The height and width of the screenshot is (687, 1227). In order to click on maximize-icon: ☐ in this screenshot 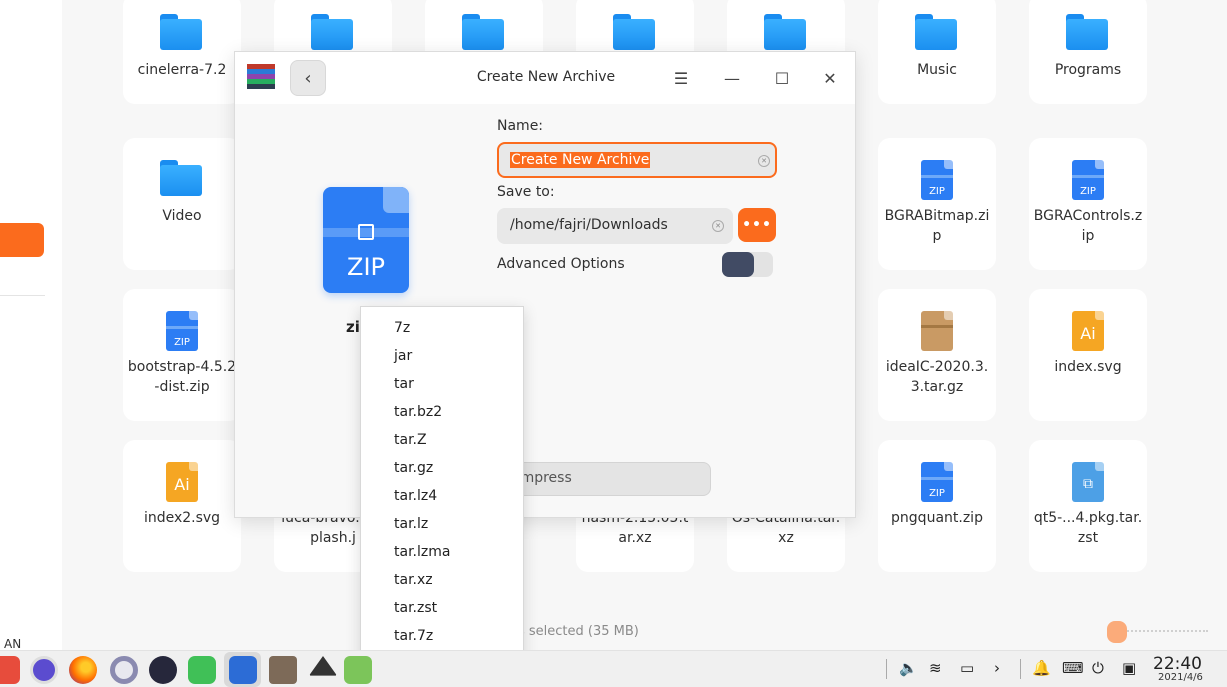, I will do `click(782, 78)`.